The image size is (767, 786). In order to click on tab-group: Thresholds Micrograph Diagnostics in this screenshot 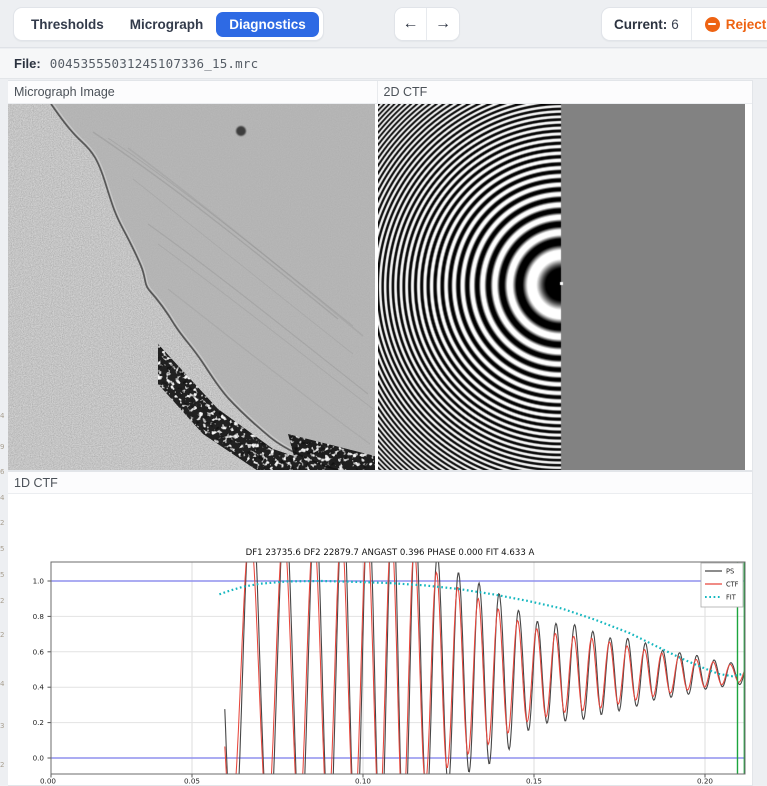, I will do `click(168, 24)`.